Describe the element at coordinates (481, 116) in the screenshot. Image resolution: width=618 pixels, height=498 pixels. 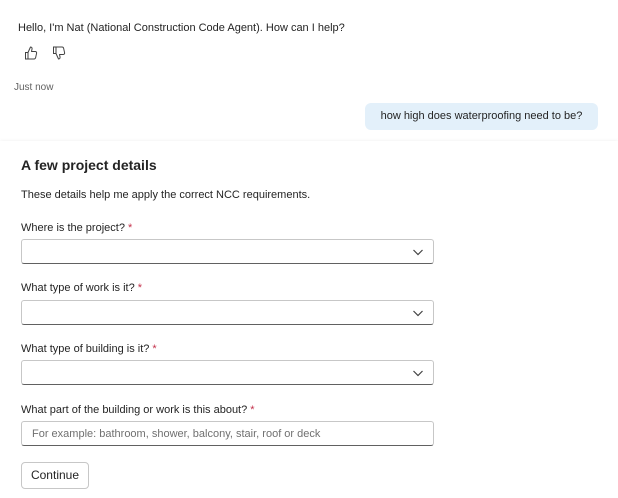
I see `user-message-bubble: how high does waterproofing need to be?` at that location.